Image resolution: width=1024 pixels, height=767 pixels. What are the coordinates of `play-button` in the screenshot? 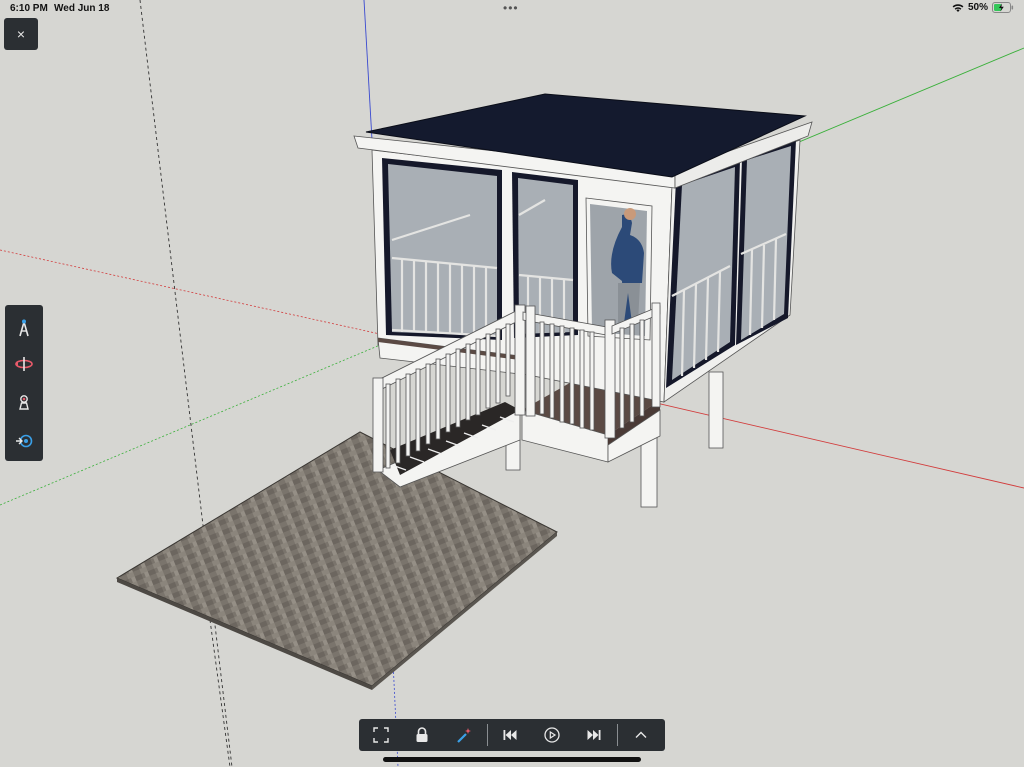 It's located at (552, 735).